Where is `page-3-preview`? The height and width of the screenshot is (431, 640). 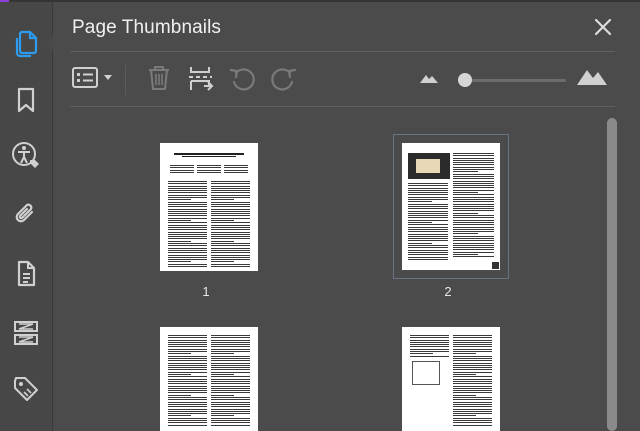 page-3-preview is located at coordinates (209, 379).